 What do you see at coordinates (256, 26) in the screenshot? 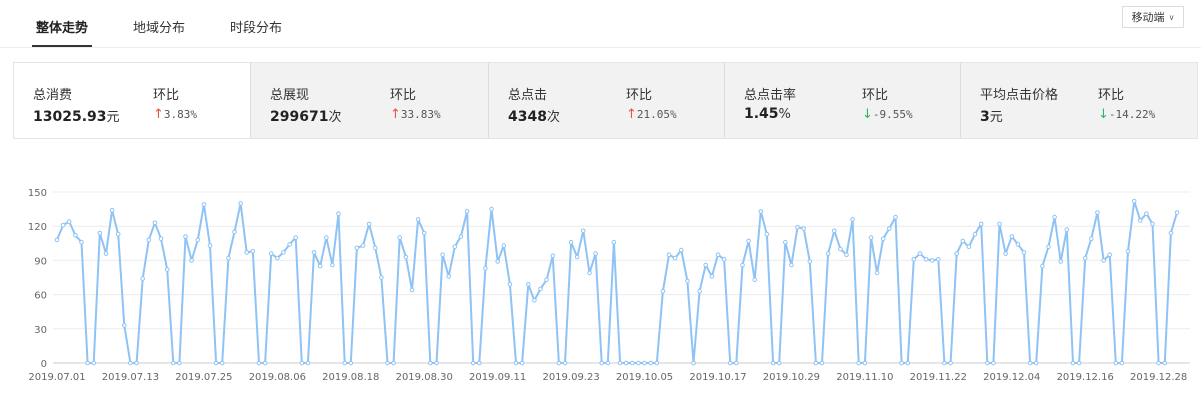
I see `tab-time-period-distribution: 时段分布` at bounding box center [256, 26].